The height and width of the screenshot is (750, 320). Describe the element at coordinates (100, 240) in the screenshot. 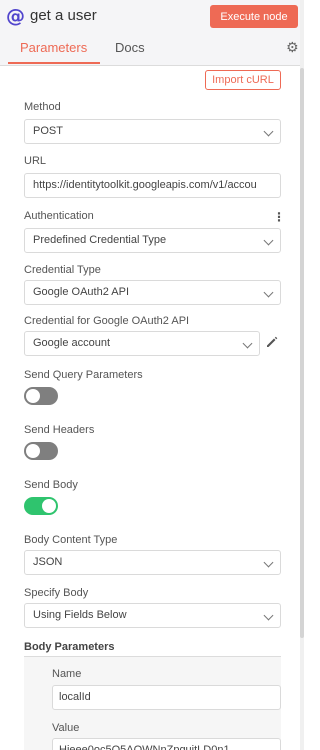

I see `authentication-value: Predefined Credential Type` at that location.